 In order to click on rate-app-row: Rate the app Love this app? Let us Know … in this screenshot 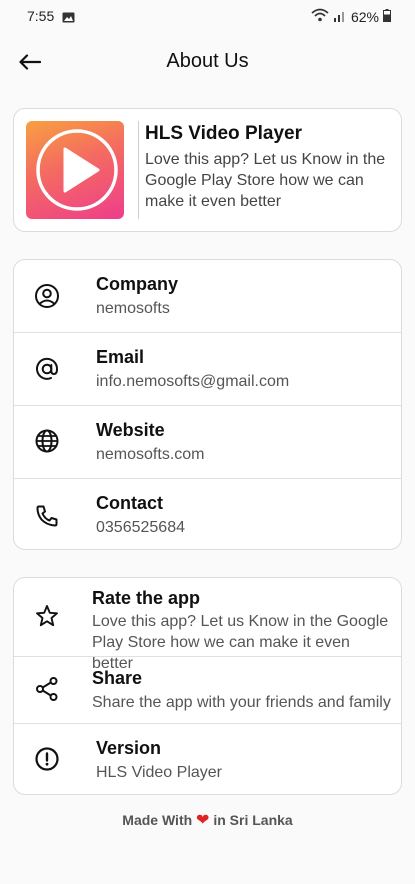, I will do `click(207, 625)`.